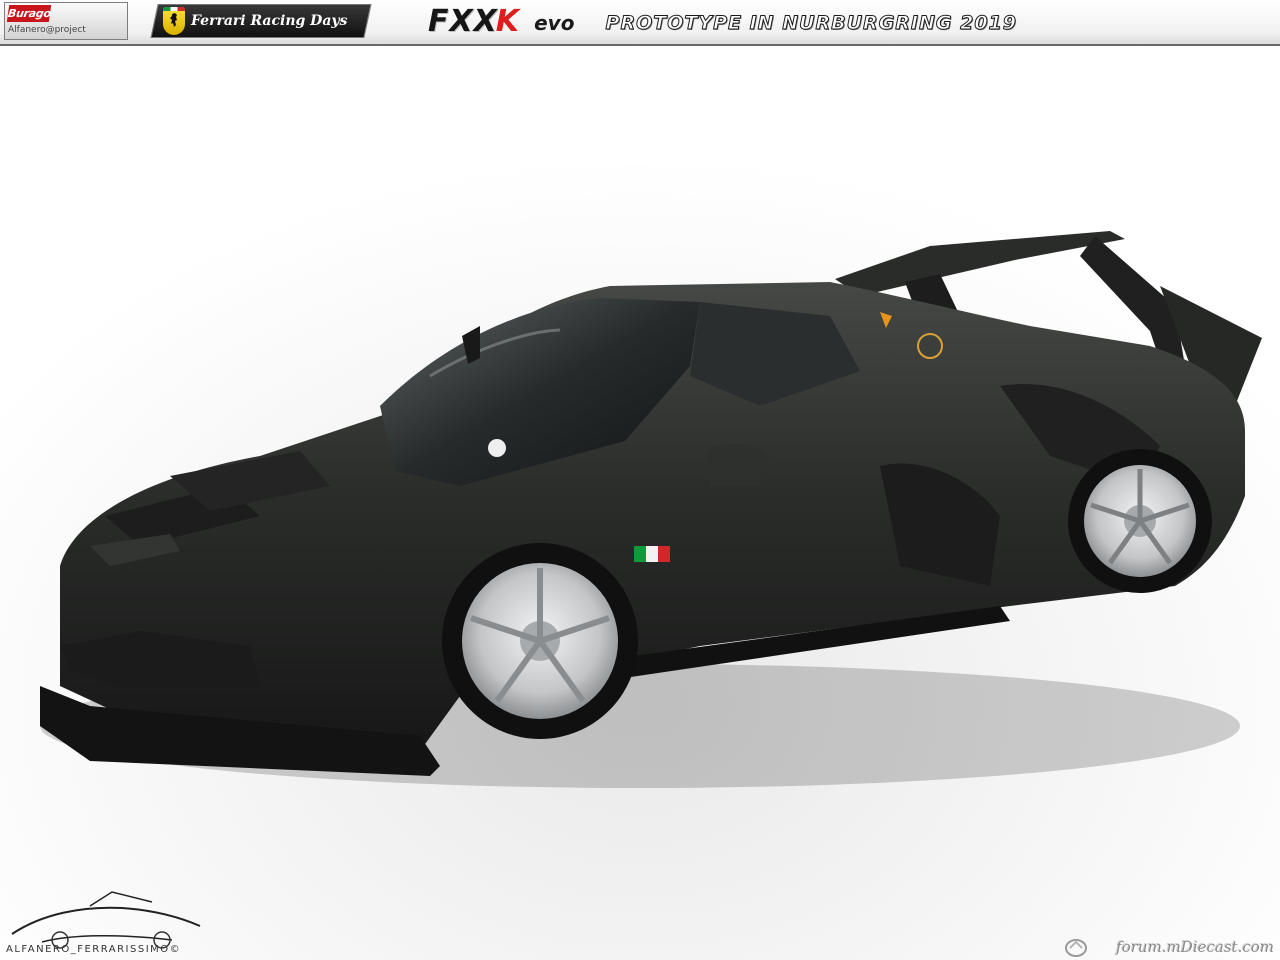 The image size is (1280, 960). I want to click on bburago-subtext: Alfanero@project, so click(47, 30).